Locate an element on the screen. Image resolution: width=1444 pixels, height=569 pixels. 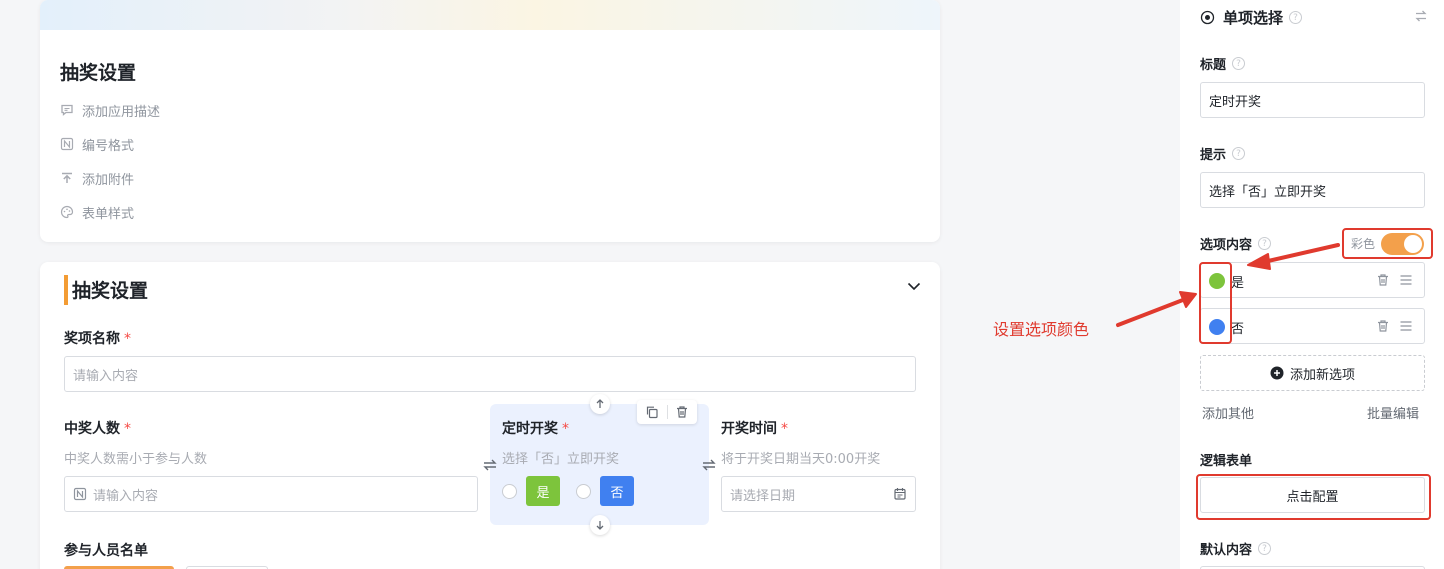
add-option-button: 添加新选项 is located at coordinates (1312, 373).